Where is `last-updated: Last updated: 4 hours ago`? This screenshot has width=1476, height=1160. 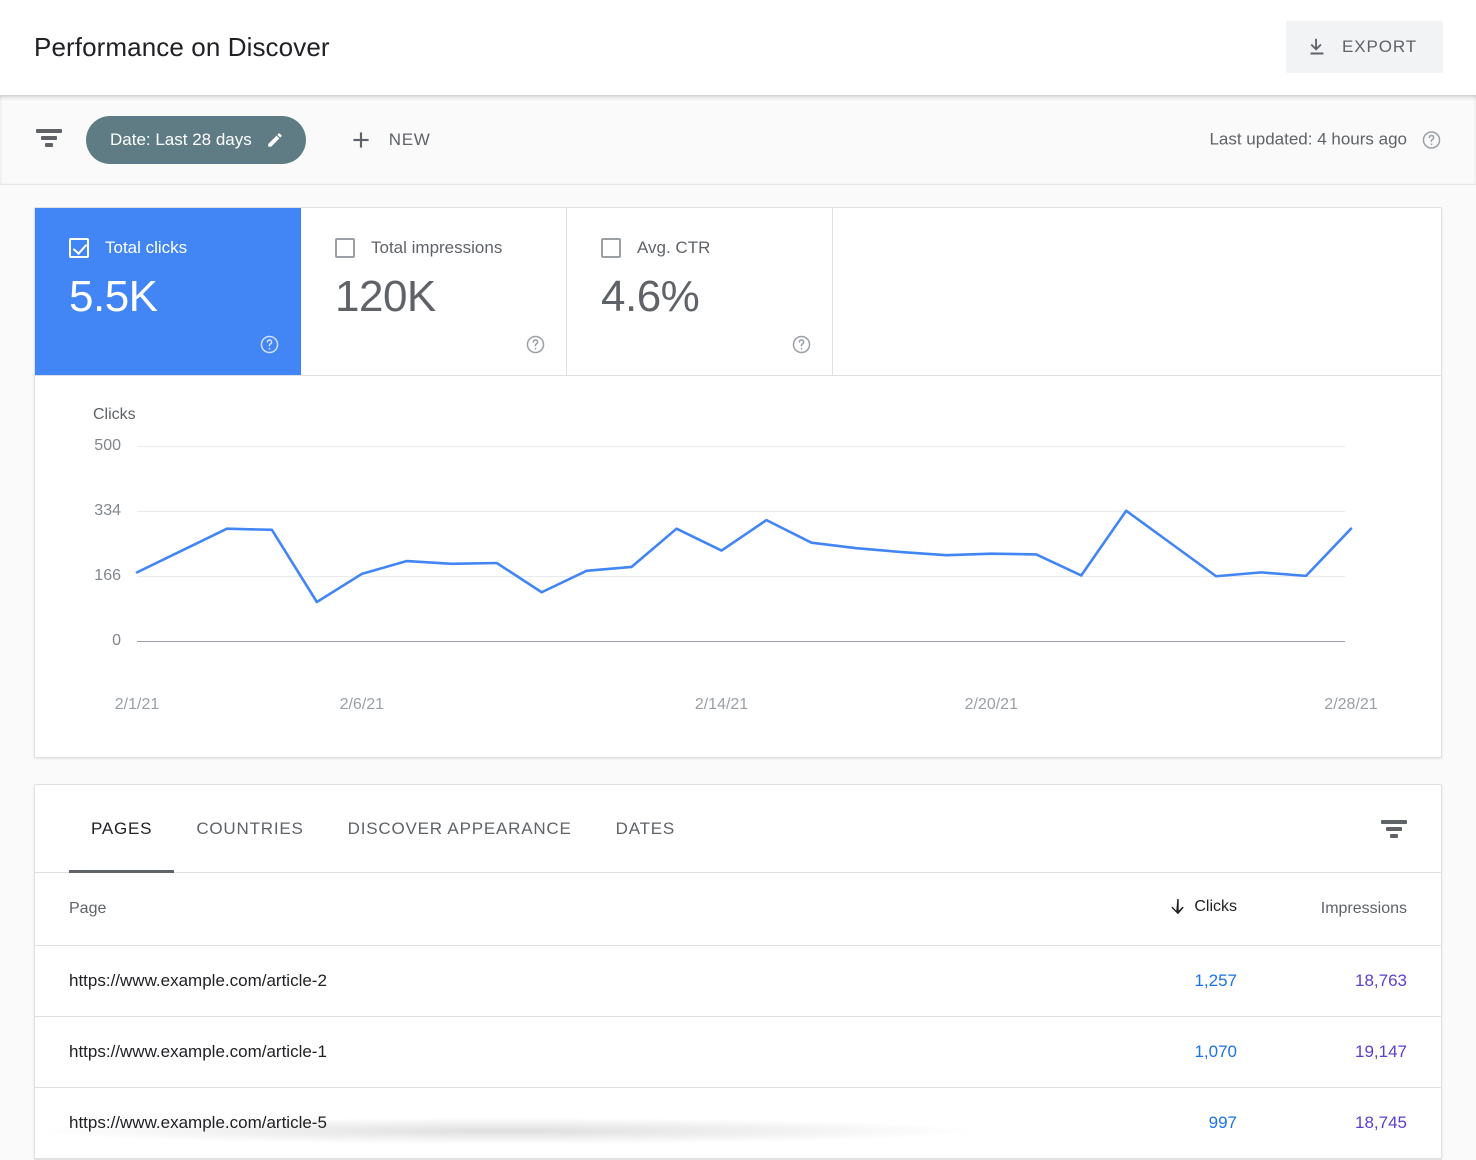 last-updated: Last updated: 4 hours ago is located at coordinates (1325, 139).